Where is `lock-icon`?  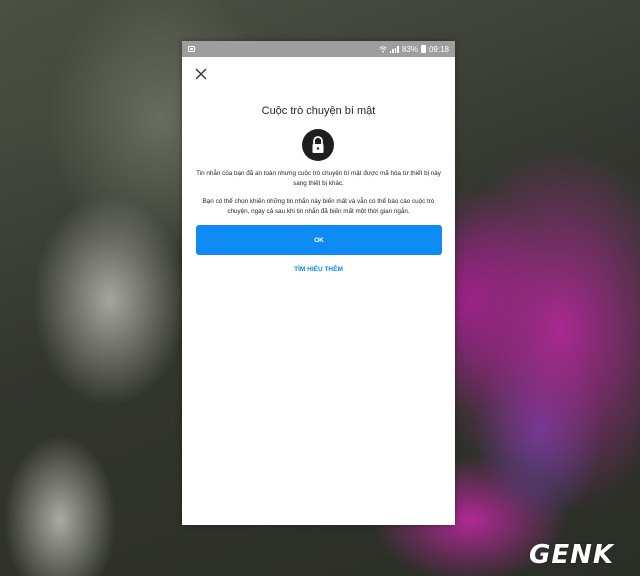 lock-icon is located at coordinates (318, 144).